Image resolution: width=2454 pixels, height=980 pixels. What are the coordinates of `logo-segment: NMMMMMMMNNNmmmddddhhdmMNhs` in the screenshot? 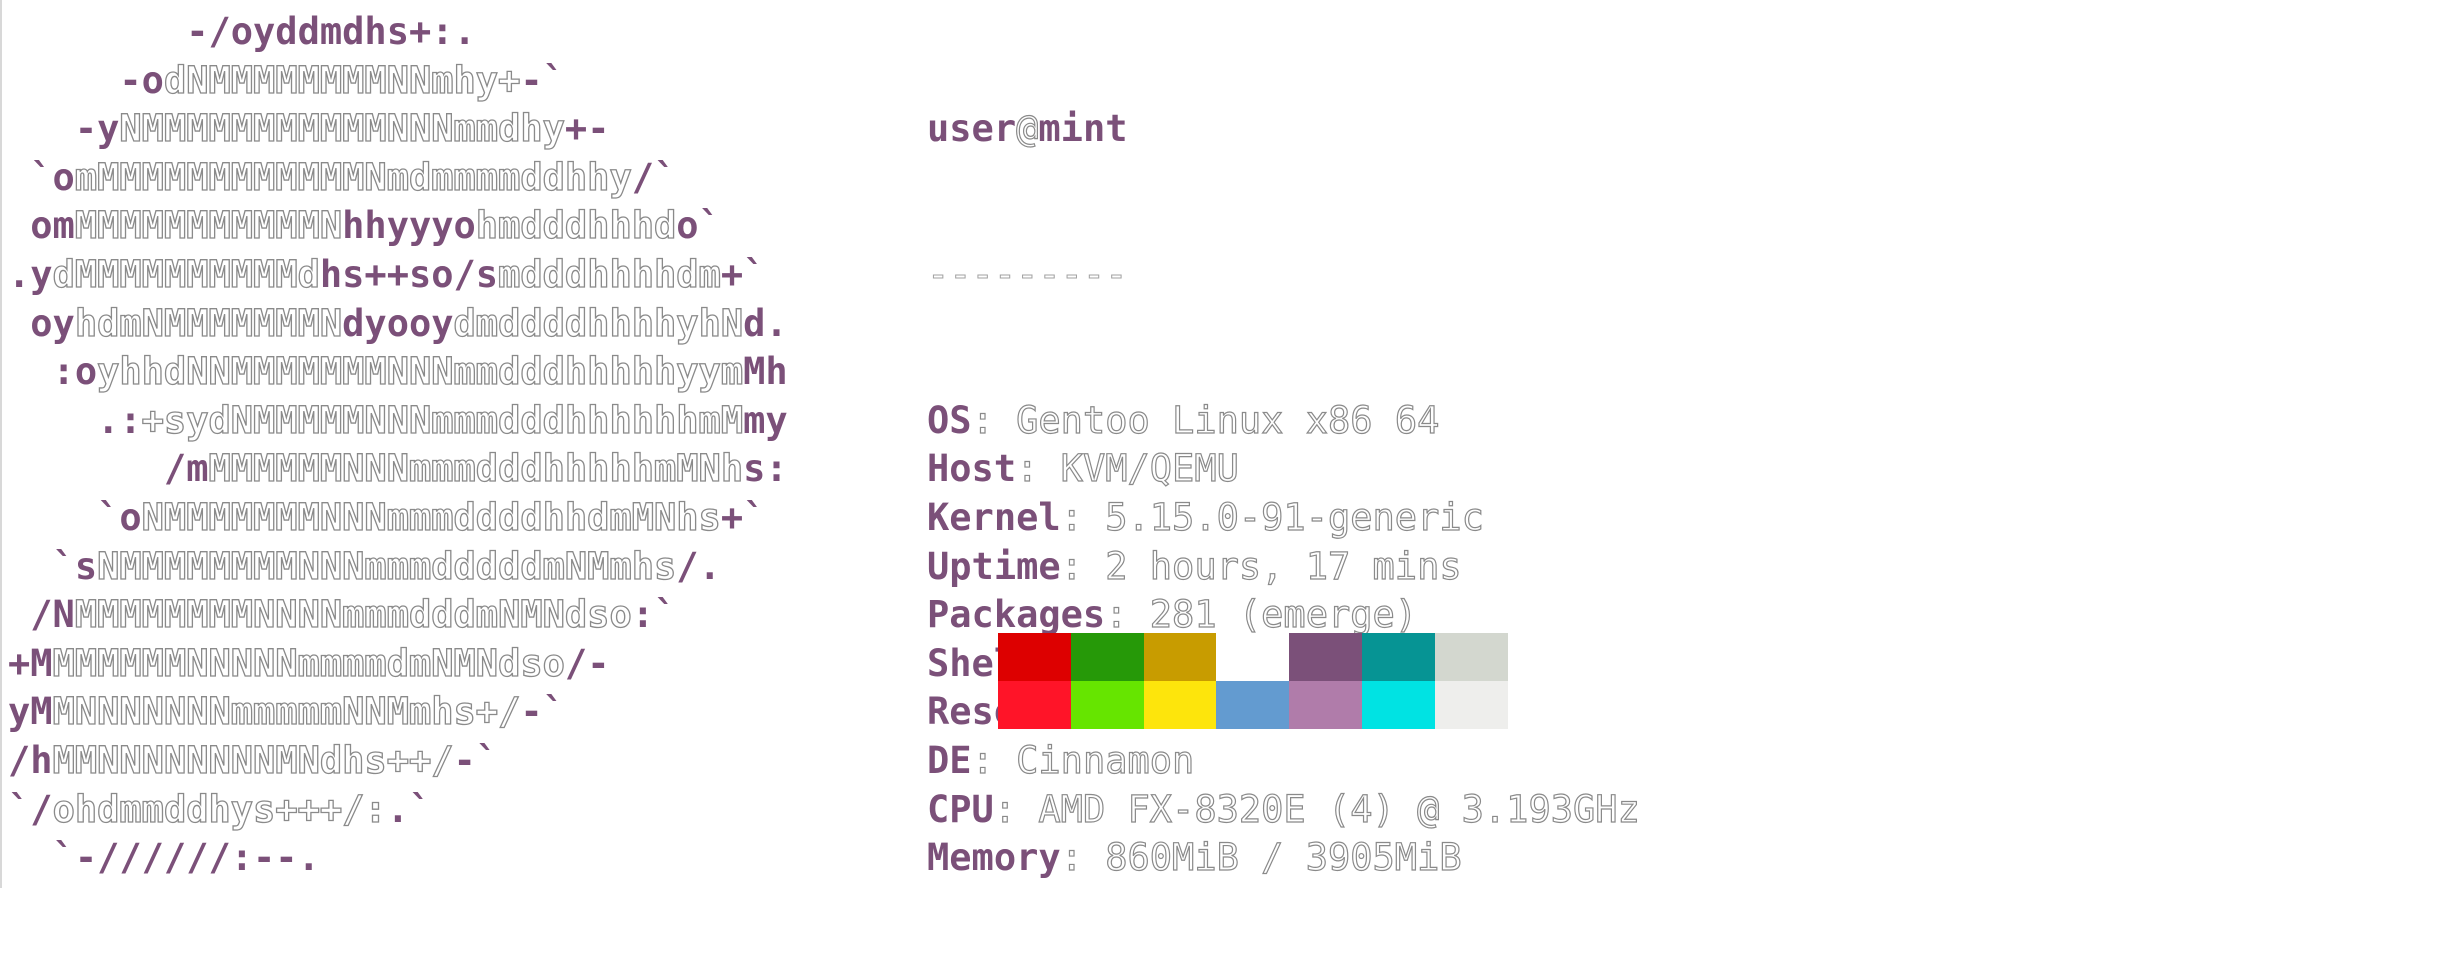 It's located at (431, 517).